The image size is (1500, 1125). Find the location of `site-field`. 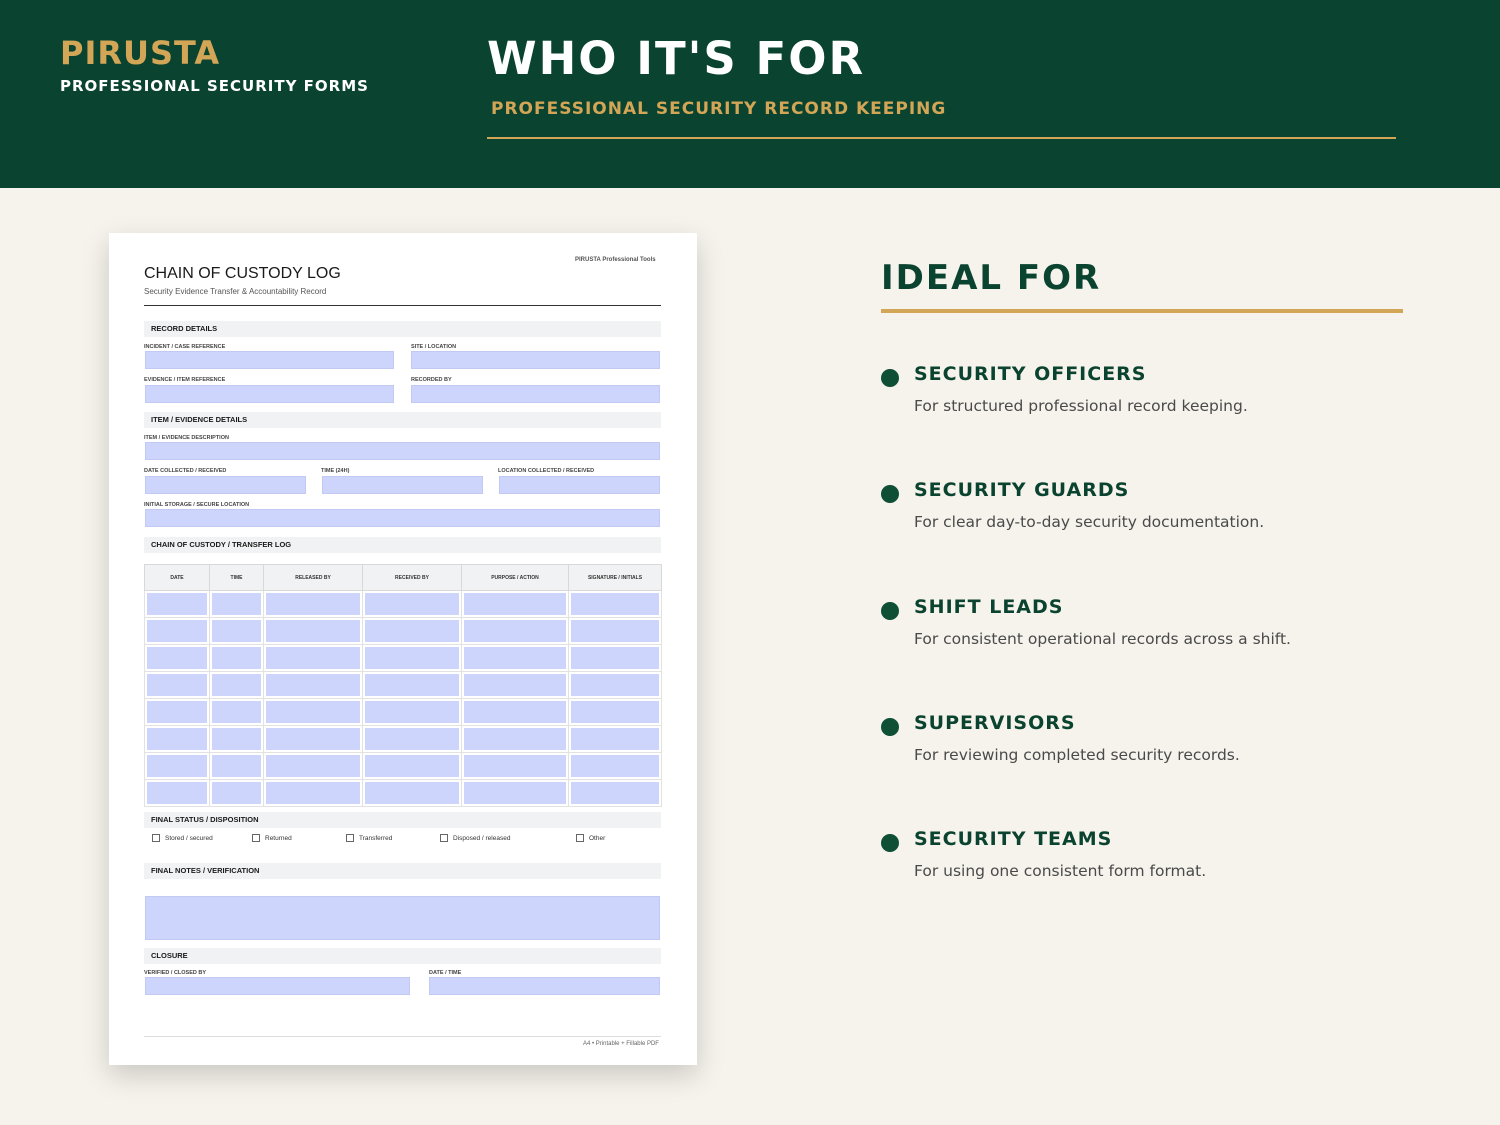

site-field is located at coordinates (535, 360).